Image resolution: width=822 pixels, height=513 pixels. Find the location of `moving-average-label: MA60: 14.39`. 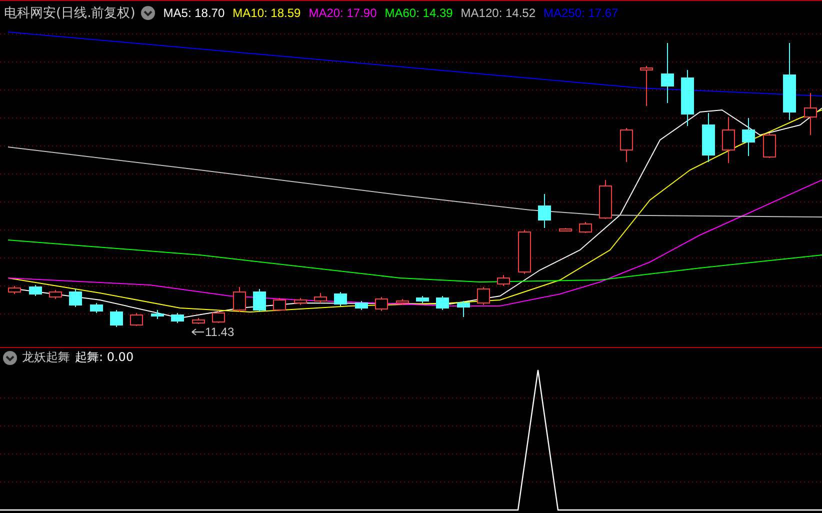

moving-average-label: MA60: 14.39 is located at coordinates (418, 13).